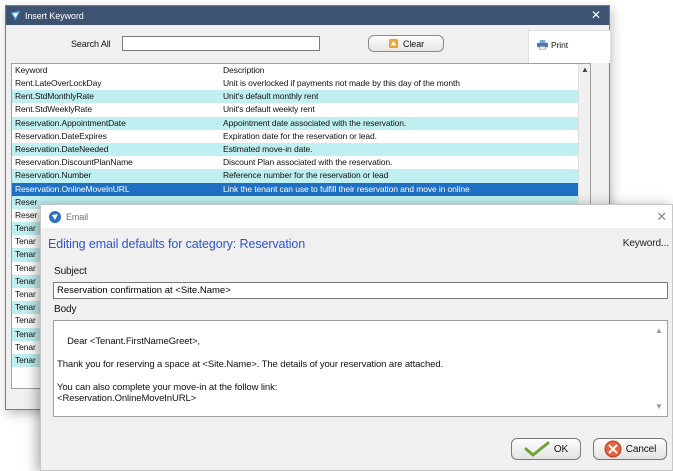 This screenshot has height=471, width=673. What do you see at coordinates (53, 175) in the screenshot?
I see `keyword-cell: Reservation.Number` at bounding box center [53, 175].